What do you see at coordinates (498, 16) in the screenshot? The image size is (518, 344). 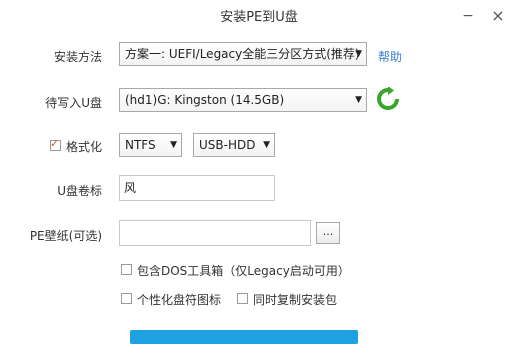 I see `close-button: ×` at bounding box center [498, 16].